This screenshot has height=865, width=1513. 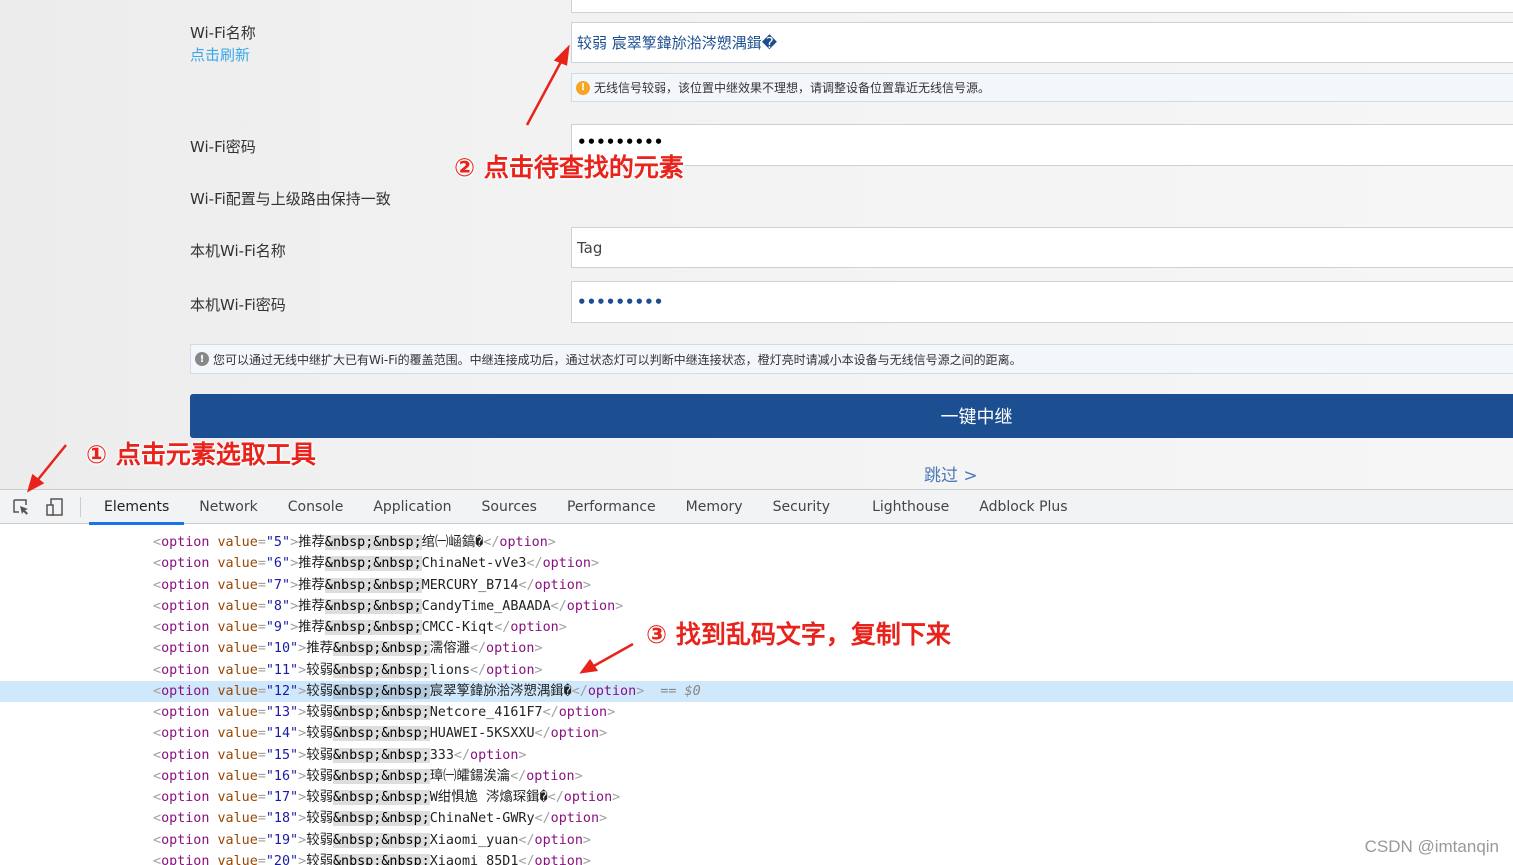 What do you see at coordinates (798, 634) in the screenshot?
I see `annotation-step3: ③ 找到乱码文字，复制下来` at bounding box center [798, 634].